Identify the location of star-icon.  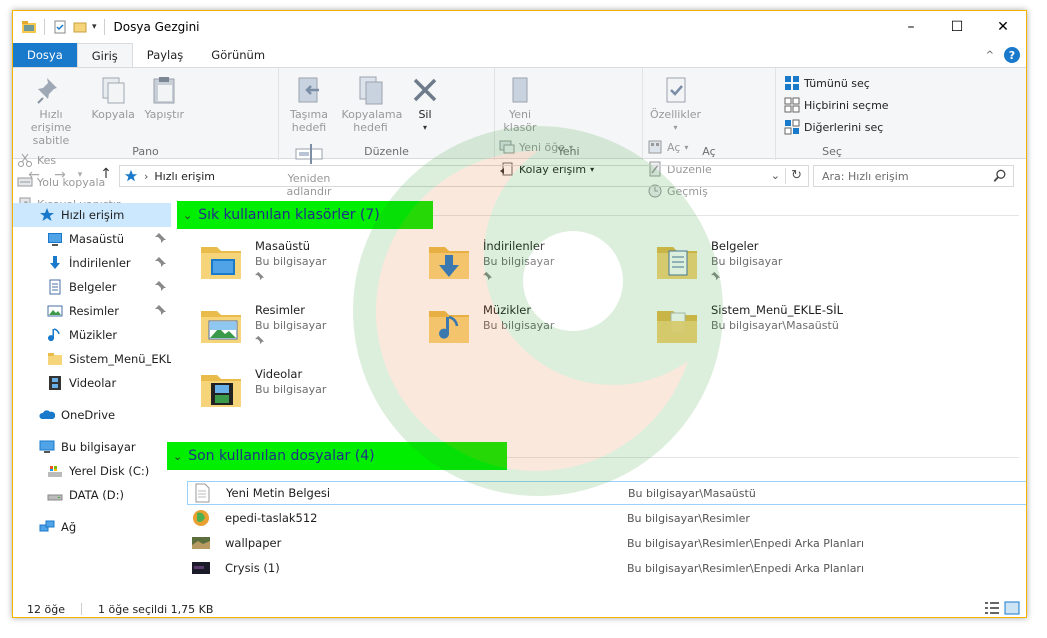
(47, 214).